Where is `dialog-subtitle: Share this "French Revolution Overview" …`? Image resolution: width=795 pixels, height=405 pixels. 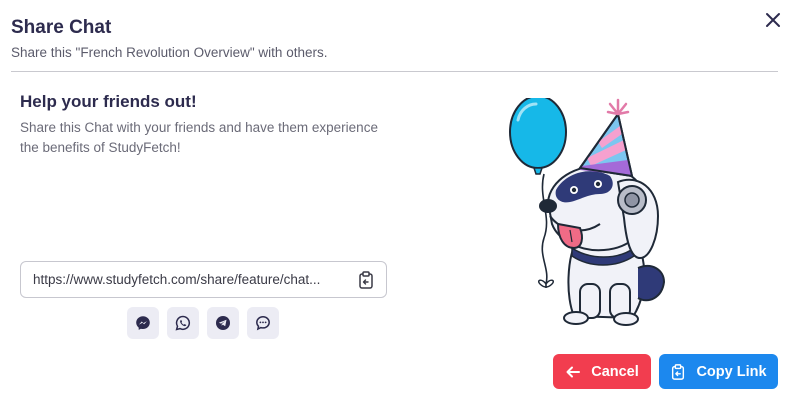 dialog-subtitle: Share this "French Revolution Overview" … is located at coordinates (169, 52).